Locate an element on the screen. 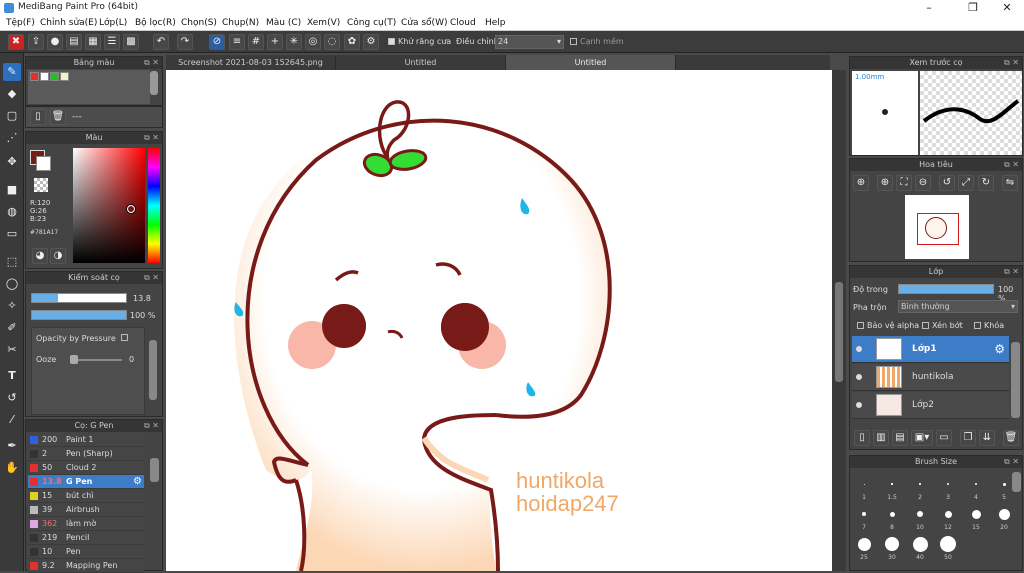 Image resolution: width=1024 pixels, height=573 pixels. brush-size-option: 50 is located at coordinates (948, 549).